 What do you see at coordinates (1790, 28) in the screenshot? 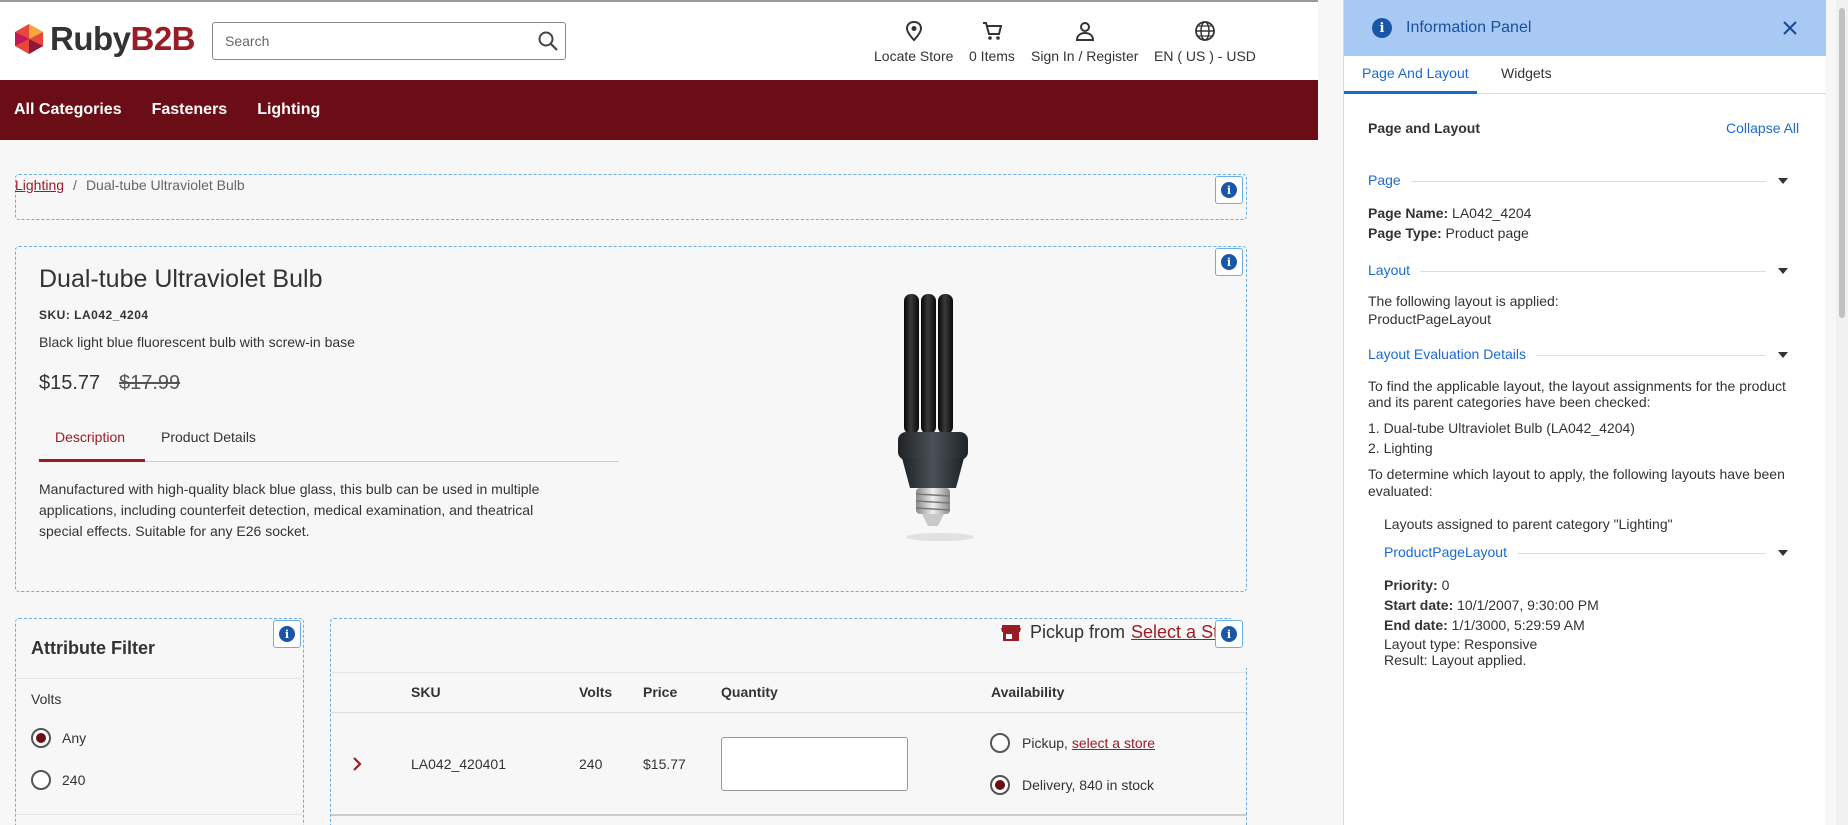
I see `close-icon` at bounding box center [1790, 28].